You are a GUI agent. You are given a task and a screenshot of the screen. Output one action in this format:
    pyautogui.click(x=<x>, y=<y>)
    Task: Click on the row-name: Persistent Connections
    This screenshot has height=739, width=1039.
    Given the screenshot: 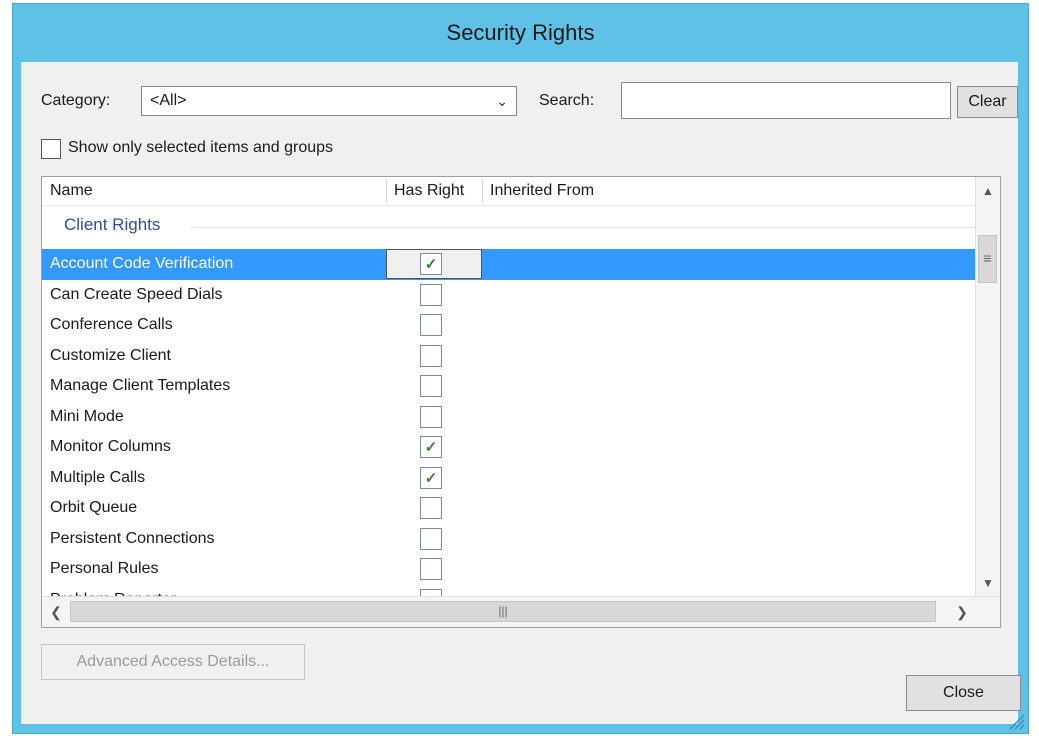 What is the action you would take?
    pyautogui.click(x=132, y=538)
    